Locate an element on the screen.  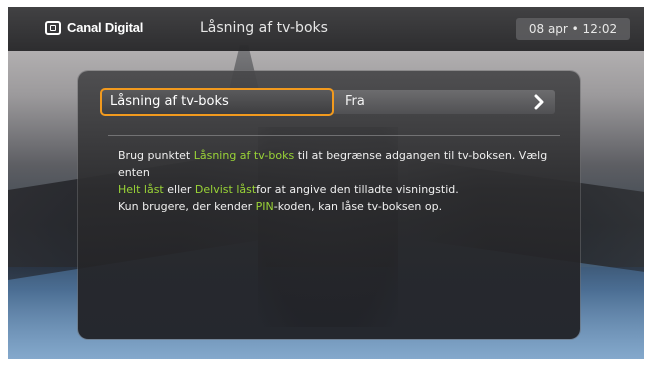
date-time-display: 08 apr • 12:02 is located at coordinates (573, 29).